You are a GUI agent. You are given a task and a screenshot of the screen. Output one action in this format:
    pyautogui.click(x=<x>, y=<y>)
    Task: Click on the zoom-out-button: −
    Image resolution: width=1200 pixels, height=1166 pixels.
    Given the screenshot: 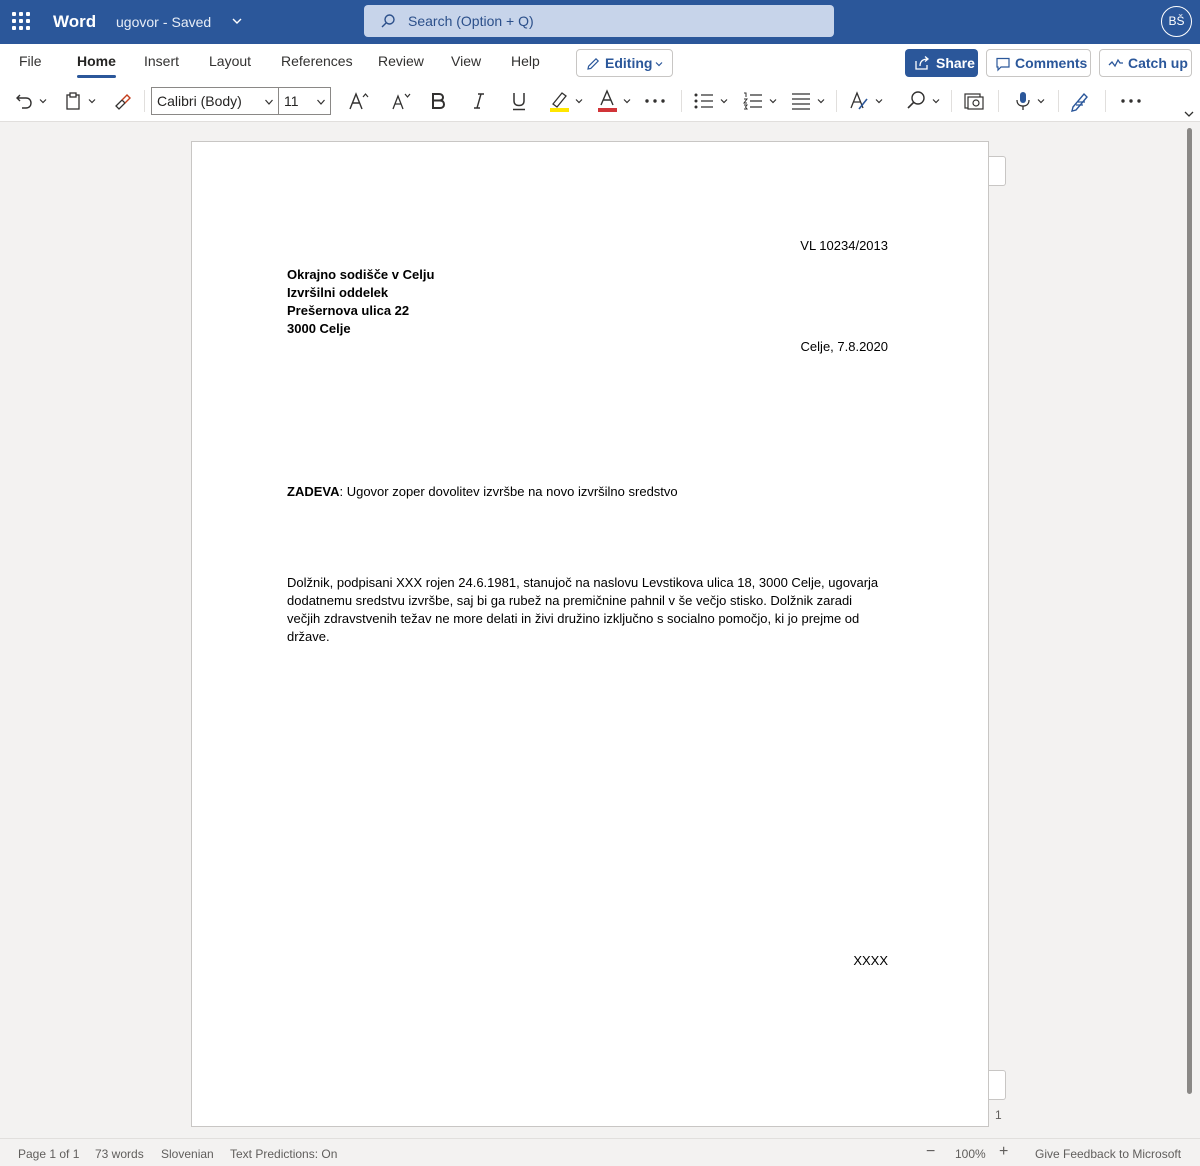 What is the action you would take?
    pyautogui.click(x=930, y=1152)
    